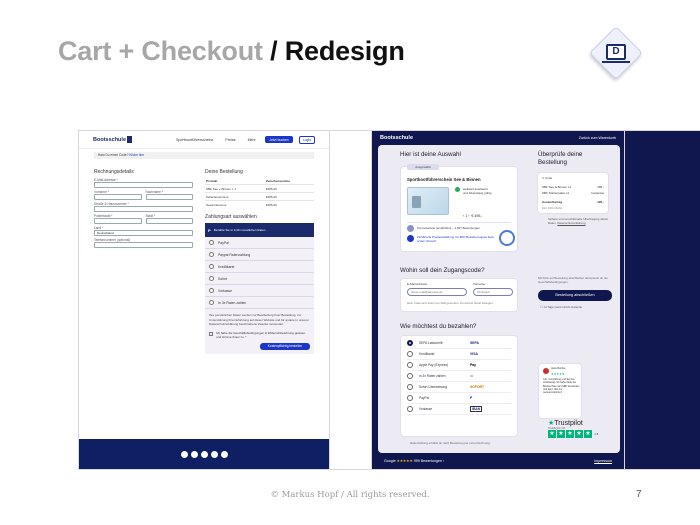 This screenshot has width=700, height=525. Describe the element at coordinates (498, 138) in the screenshot. I see `redesign-navbar: Bootsschule Zurück zum Warenkorb` at that location.